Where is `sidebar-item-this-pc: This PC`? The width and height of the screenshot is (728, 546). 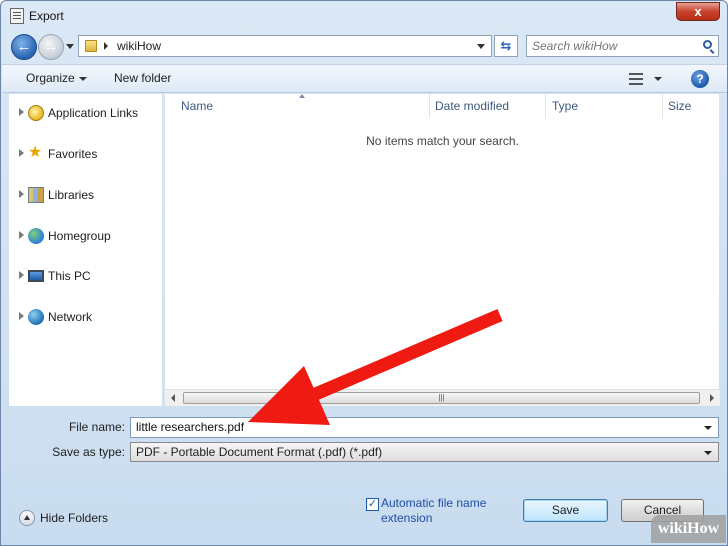 sidebar-item-this-pc: This PC is located at coordinates (85, 276).